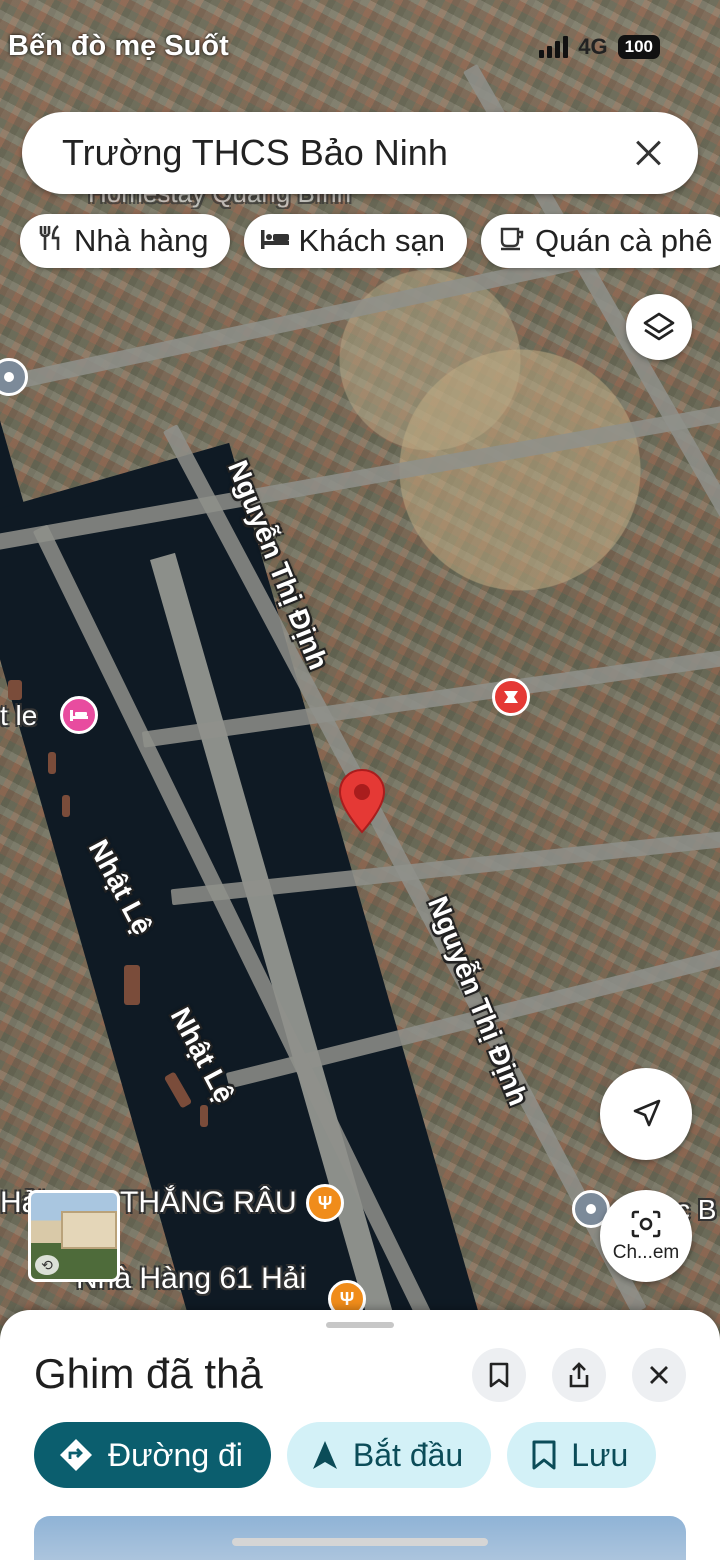 This screenshot has height=1560, width=720. I want to click on chip-label: Khách sạn, so click(371, 240).